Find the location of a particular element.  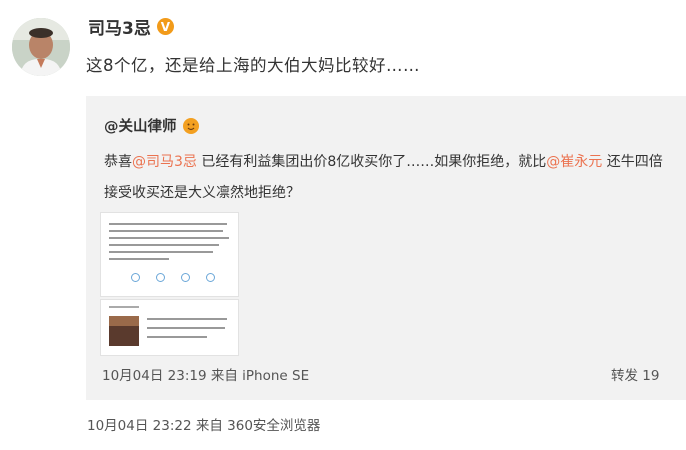

mention-link: @司马3忌 is located at coordinates (164, 162).